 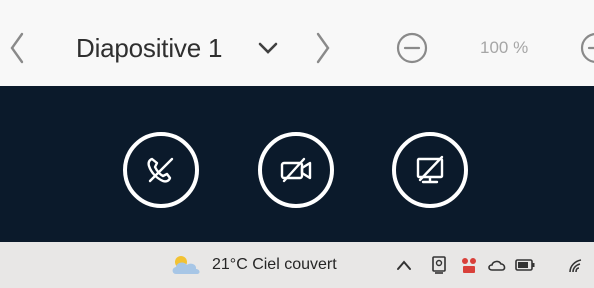 I want to click on chevron-left-icon, so click(x=17, y=48).